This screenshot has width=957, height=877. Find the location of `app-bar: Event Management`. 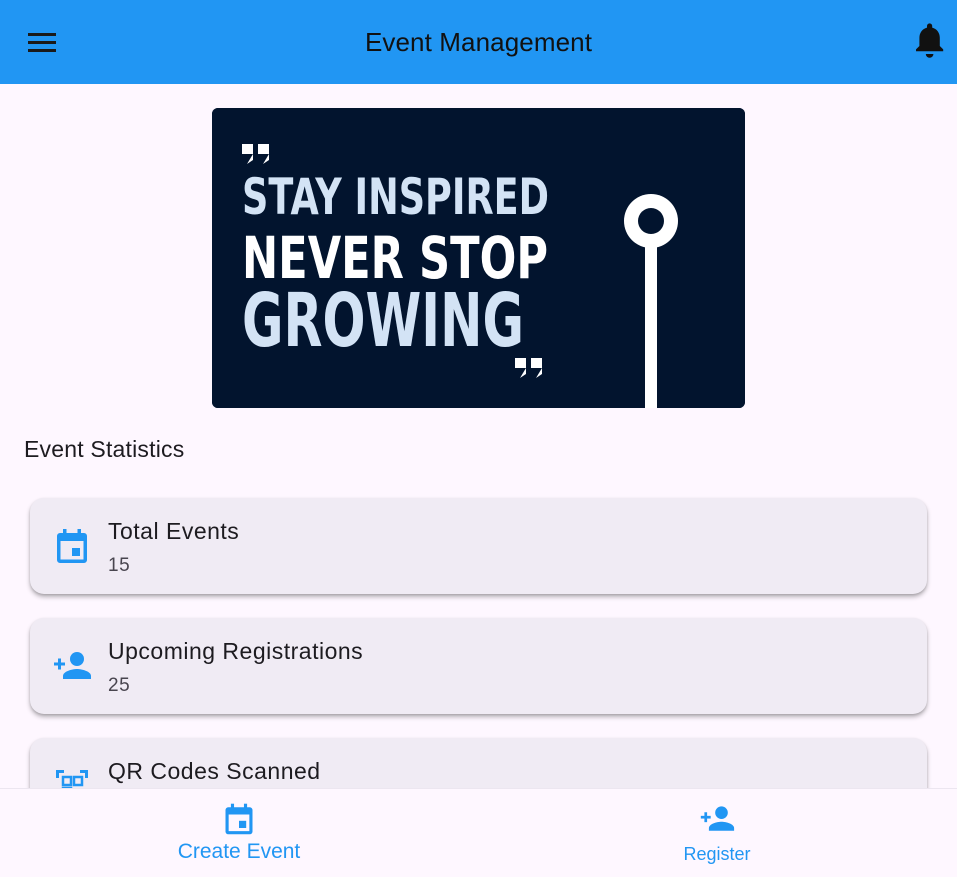

app-bar: Event Management is located at coordinates (478, 42).